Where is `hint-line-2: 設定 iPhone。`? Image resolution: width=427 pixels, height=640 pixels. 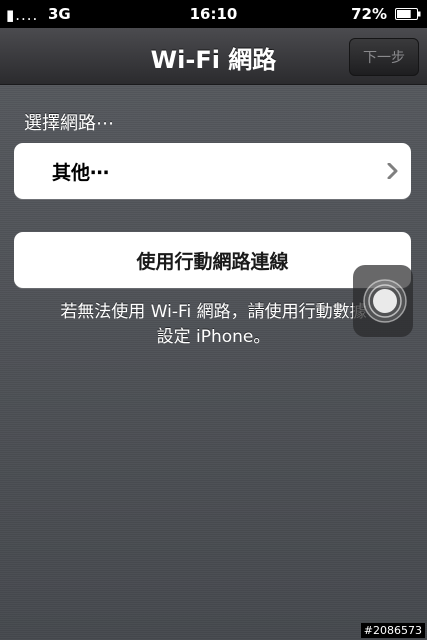
hint-line-2: 設定 iPhone。 is located at coordinates (213, 337).